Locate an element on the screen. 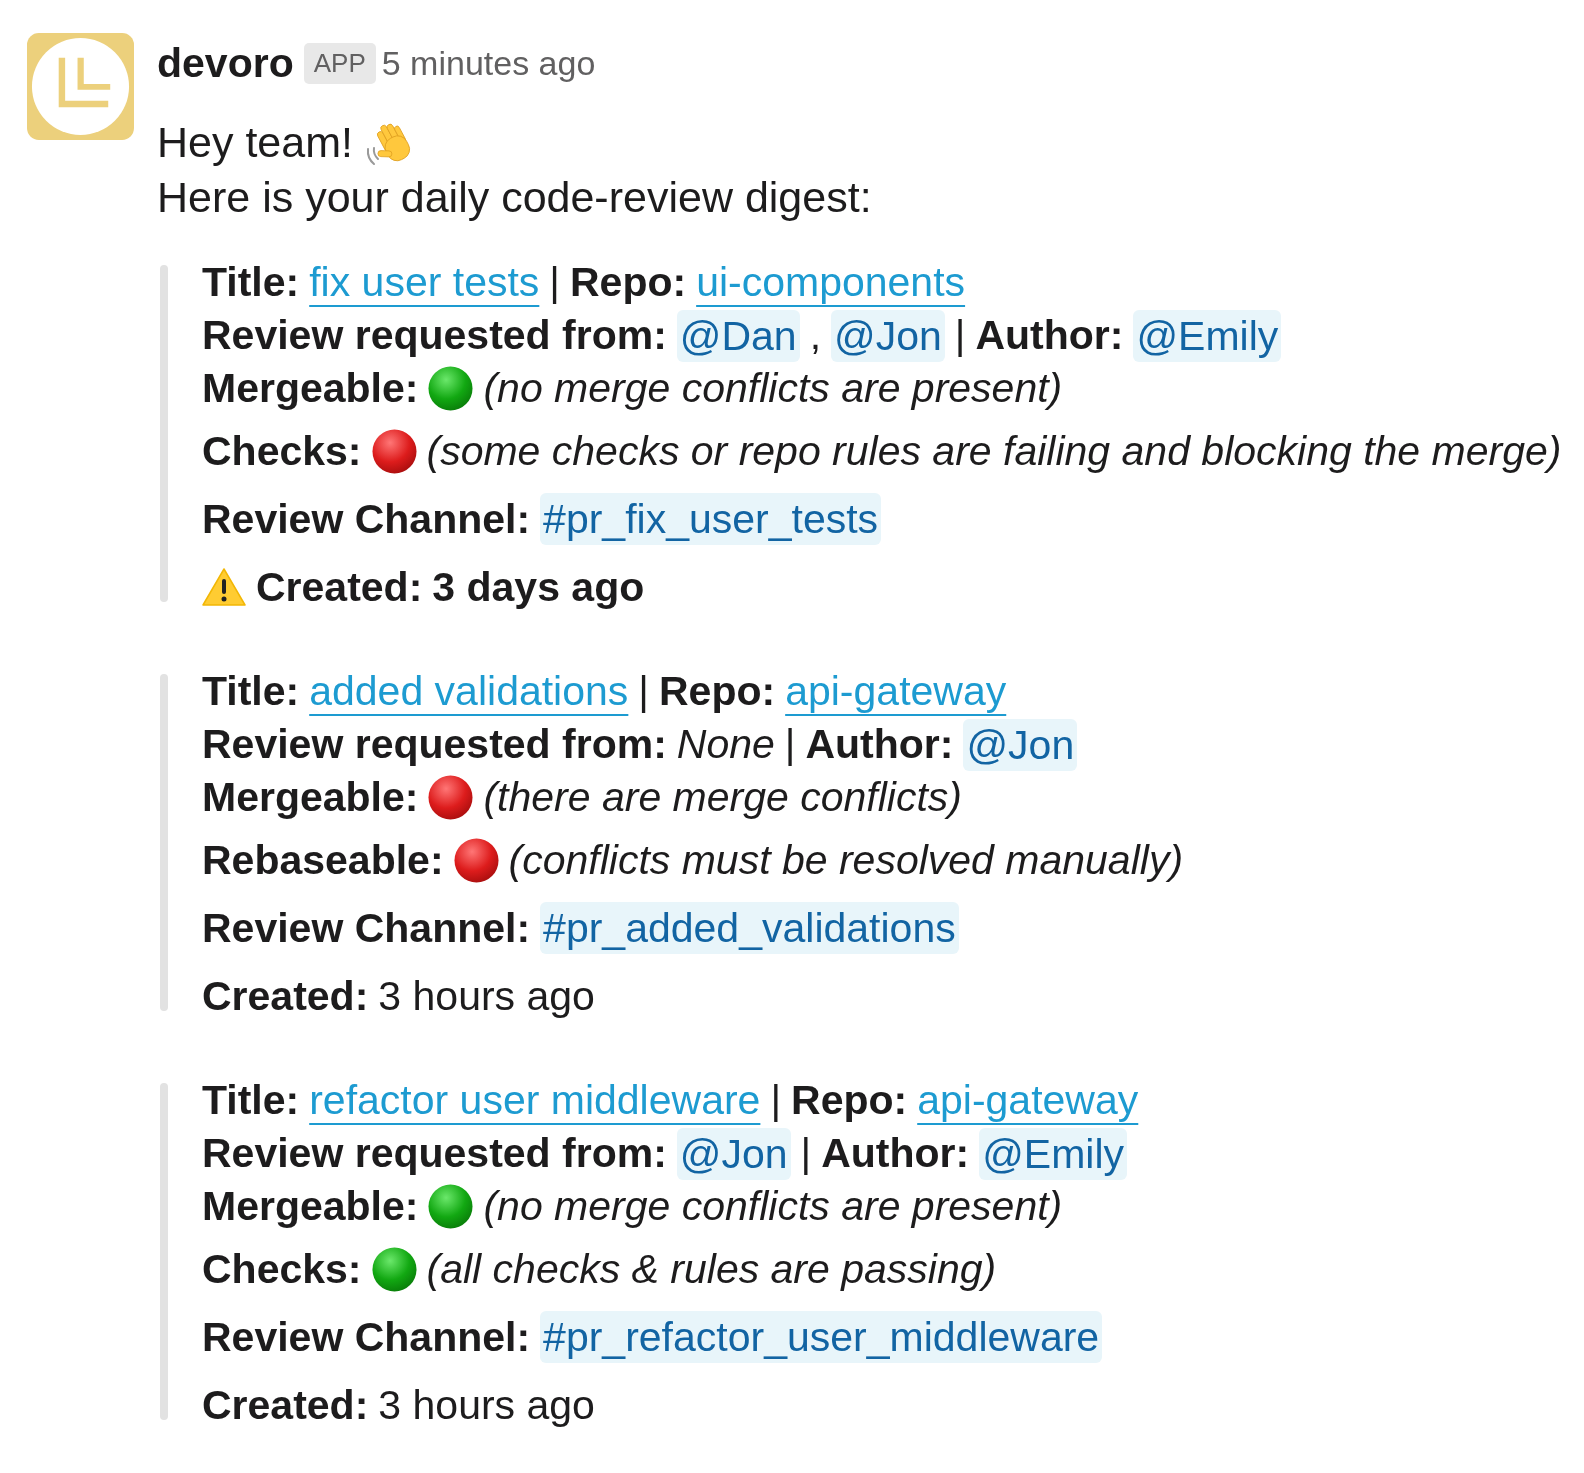 The image size is (1584, 1473). status-note: (some checks or repo rules are failing and blocking the merge) is located at coordinates (994, 451).